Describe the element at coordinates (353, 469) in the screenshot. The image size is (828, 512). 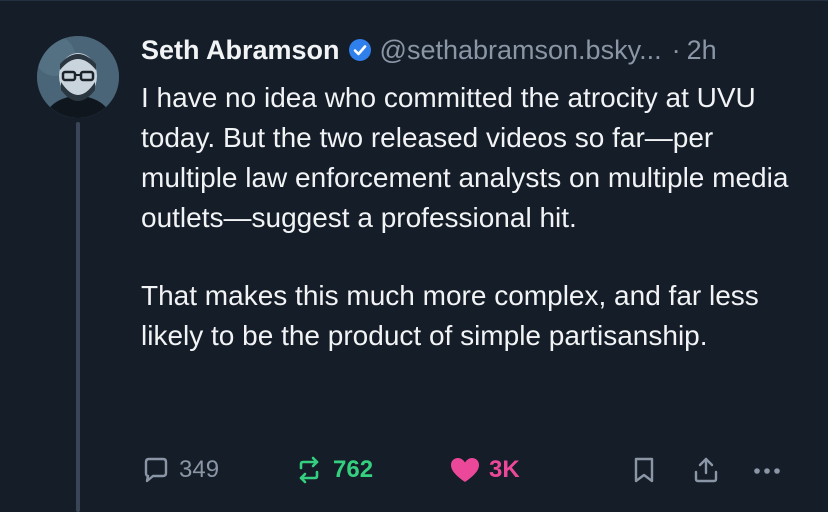
I see `repost-count: 762` at that location.